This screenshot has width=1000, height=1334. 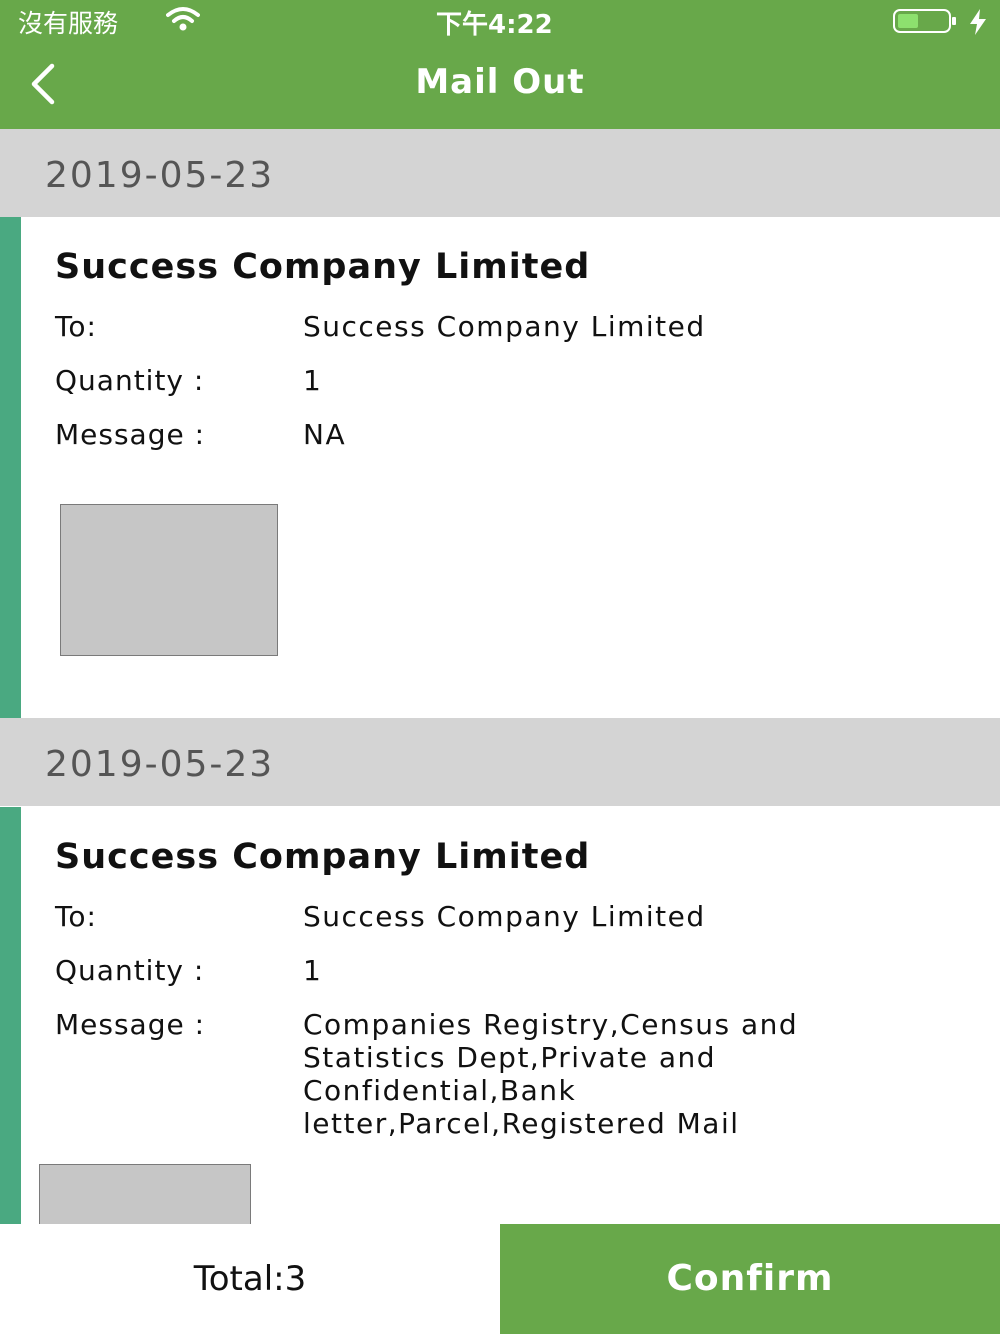 I want to click on app-header: 沒有服務 下午4:22 Mail Out, so click(x=500, y=64).